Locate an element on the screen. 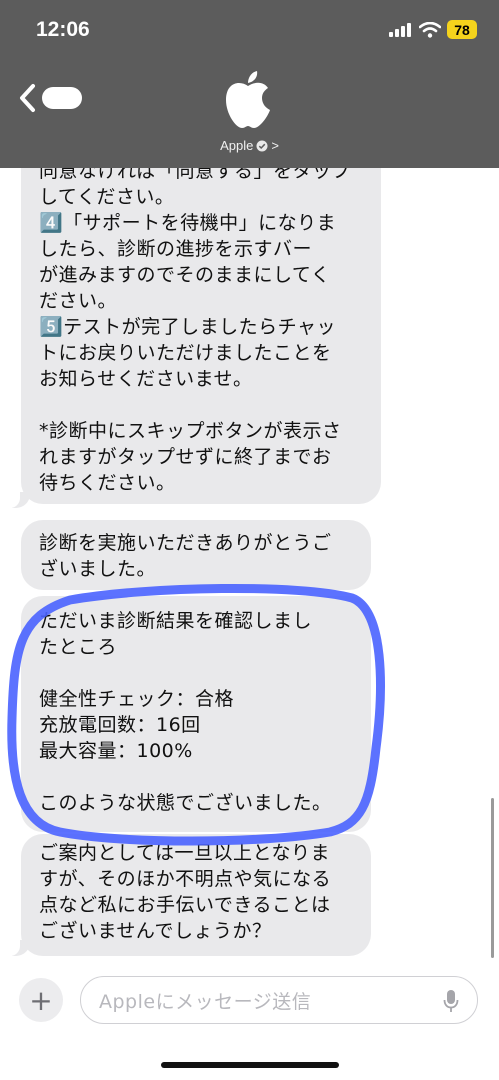 The height and width of the screenshot is (1080, 499). status-time: 12:06 is located at coordinates (63, 29).